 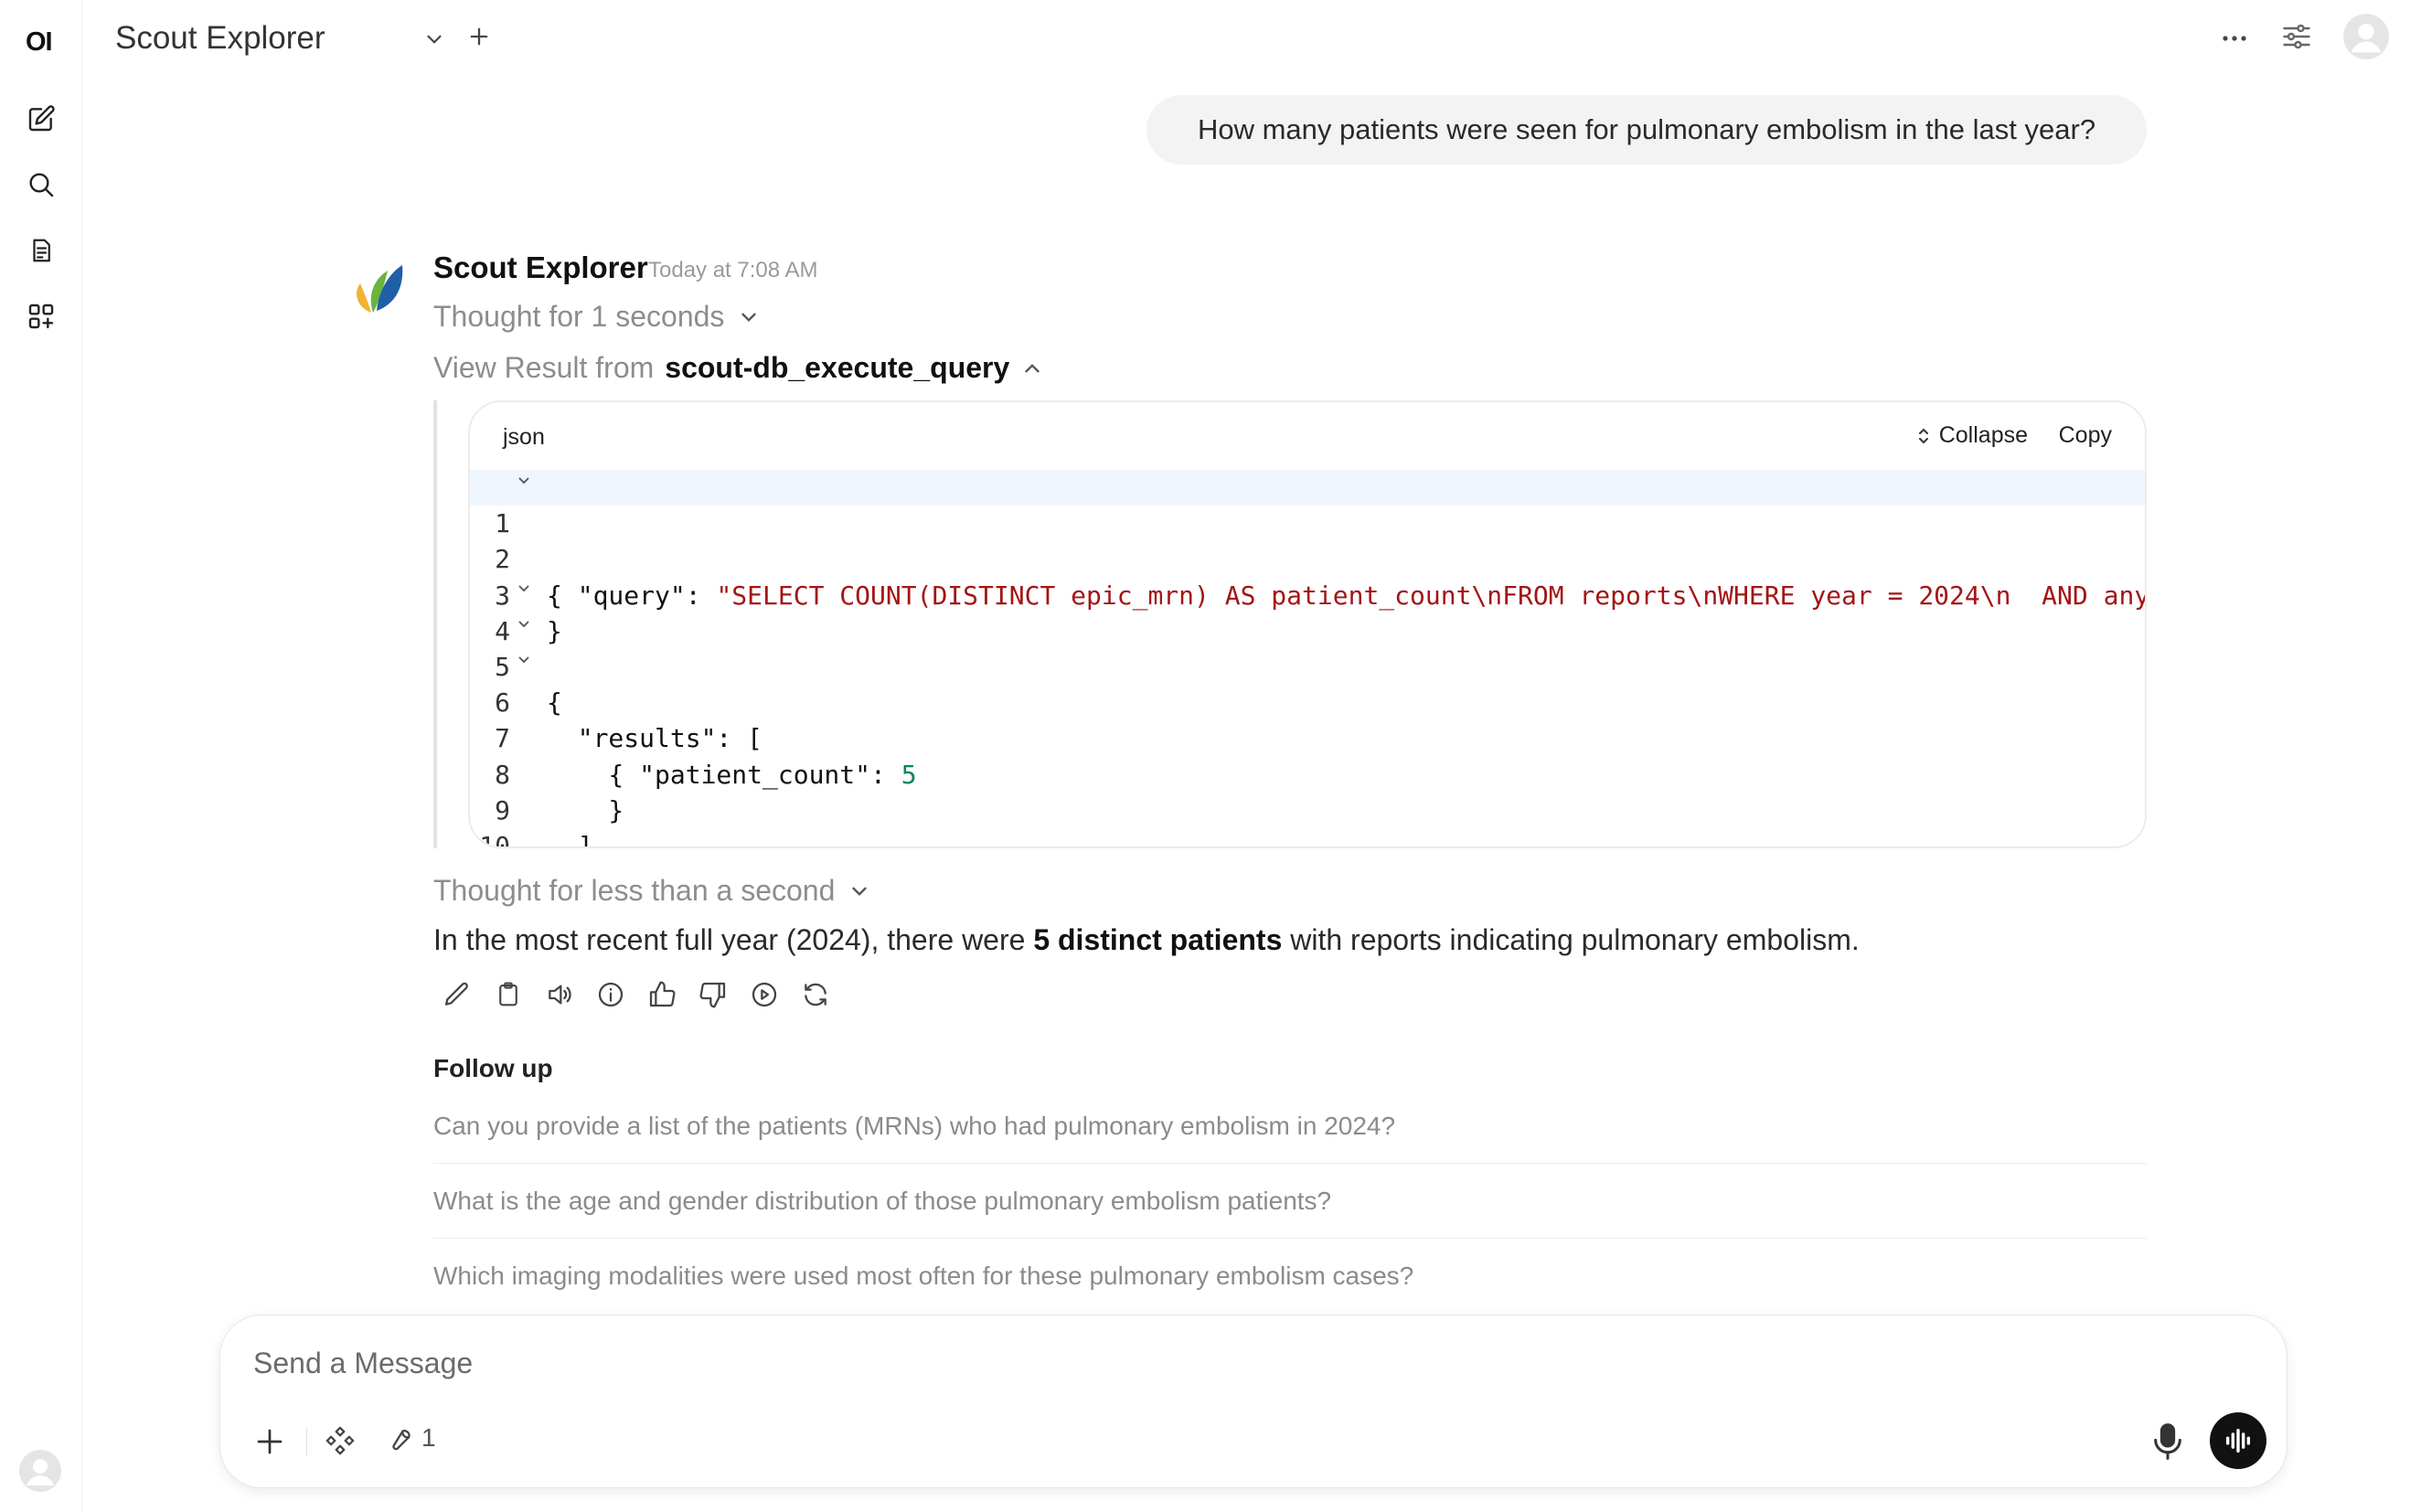 I want to click on info-icon, so click(x=611, y=994).